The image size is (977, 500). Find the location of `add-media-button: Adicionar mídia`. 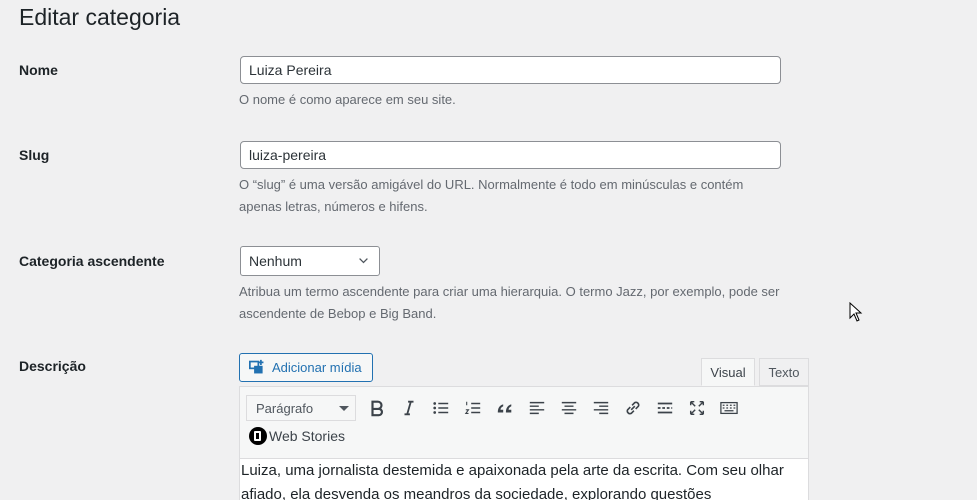

add-media-button: Adicionar mídia is located at coordinates (306, 367).